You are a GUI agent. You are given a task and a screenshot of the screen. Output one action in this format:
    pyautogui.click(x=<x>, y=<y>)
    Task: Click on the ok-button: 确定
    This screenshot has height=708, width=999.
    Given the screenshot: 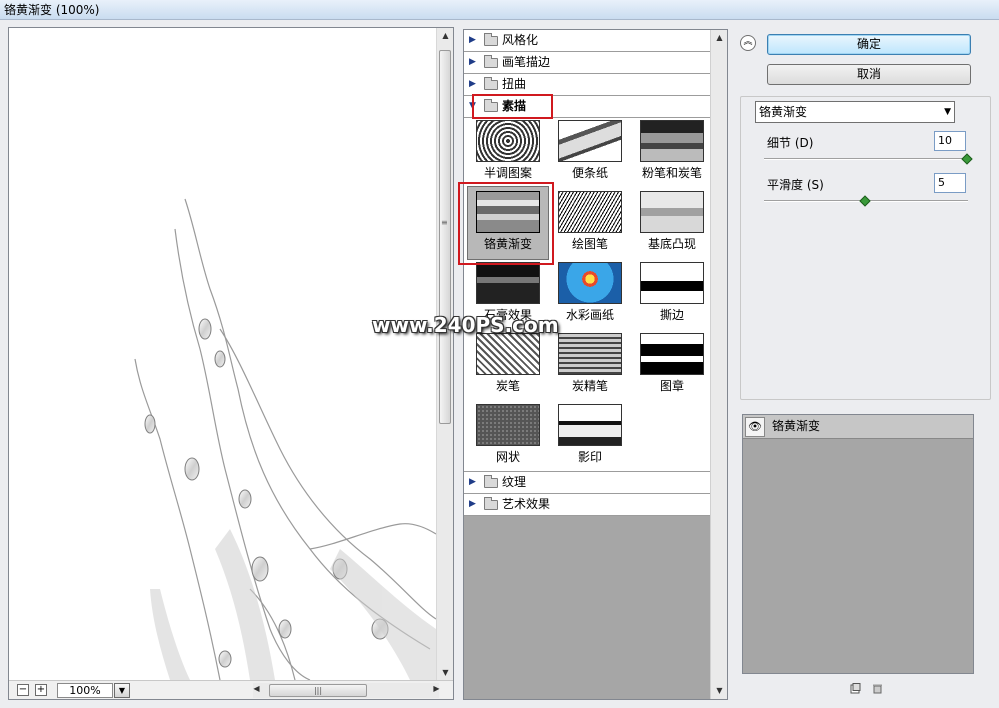 What is the action you would take?
    pyautogui.click(x=869, y=44)
    